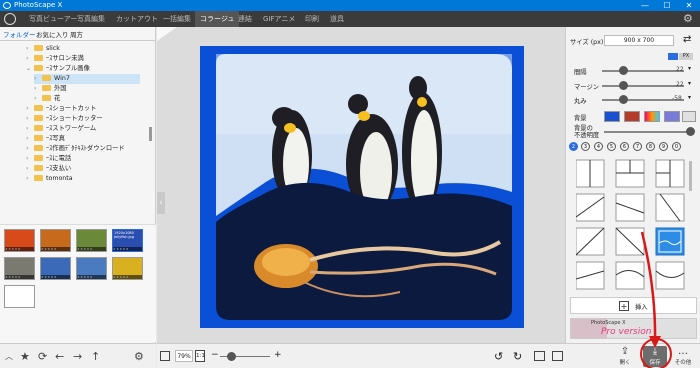 The image size is (700, 368). I want to click on tab-cutout: カットアウト, so click(137, 19).